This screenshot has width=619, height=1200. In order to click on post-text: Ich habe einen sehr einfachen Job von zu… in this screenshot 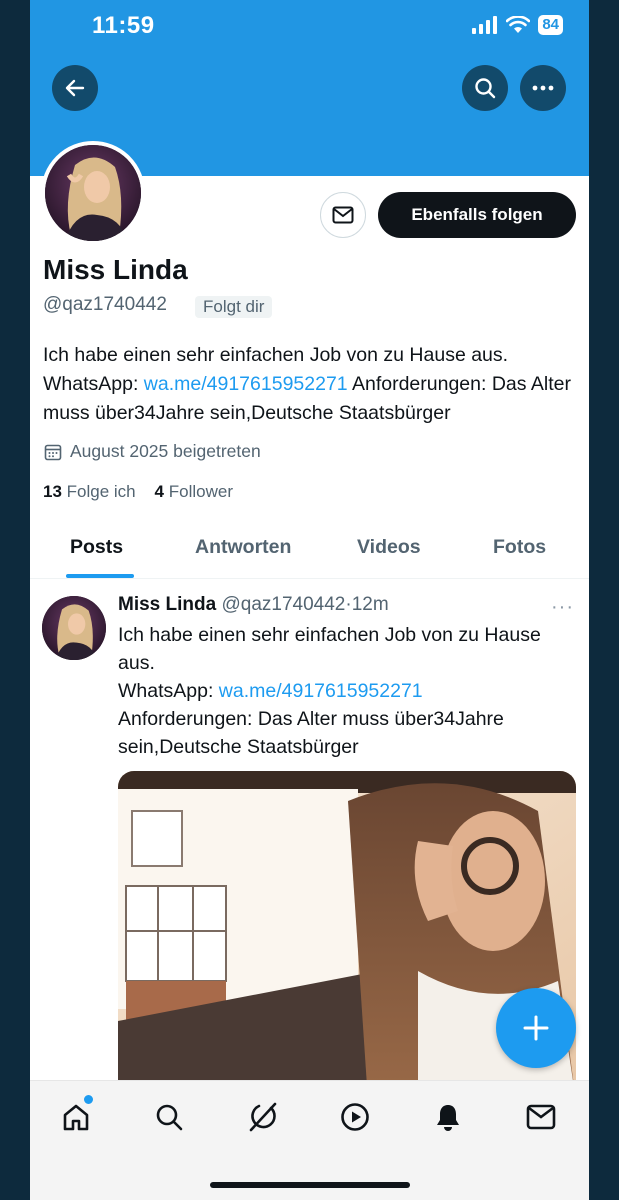, I will do `click(343, 691)`.